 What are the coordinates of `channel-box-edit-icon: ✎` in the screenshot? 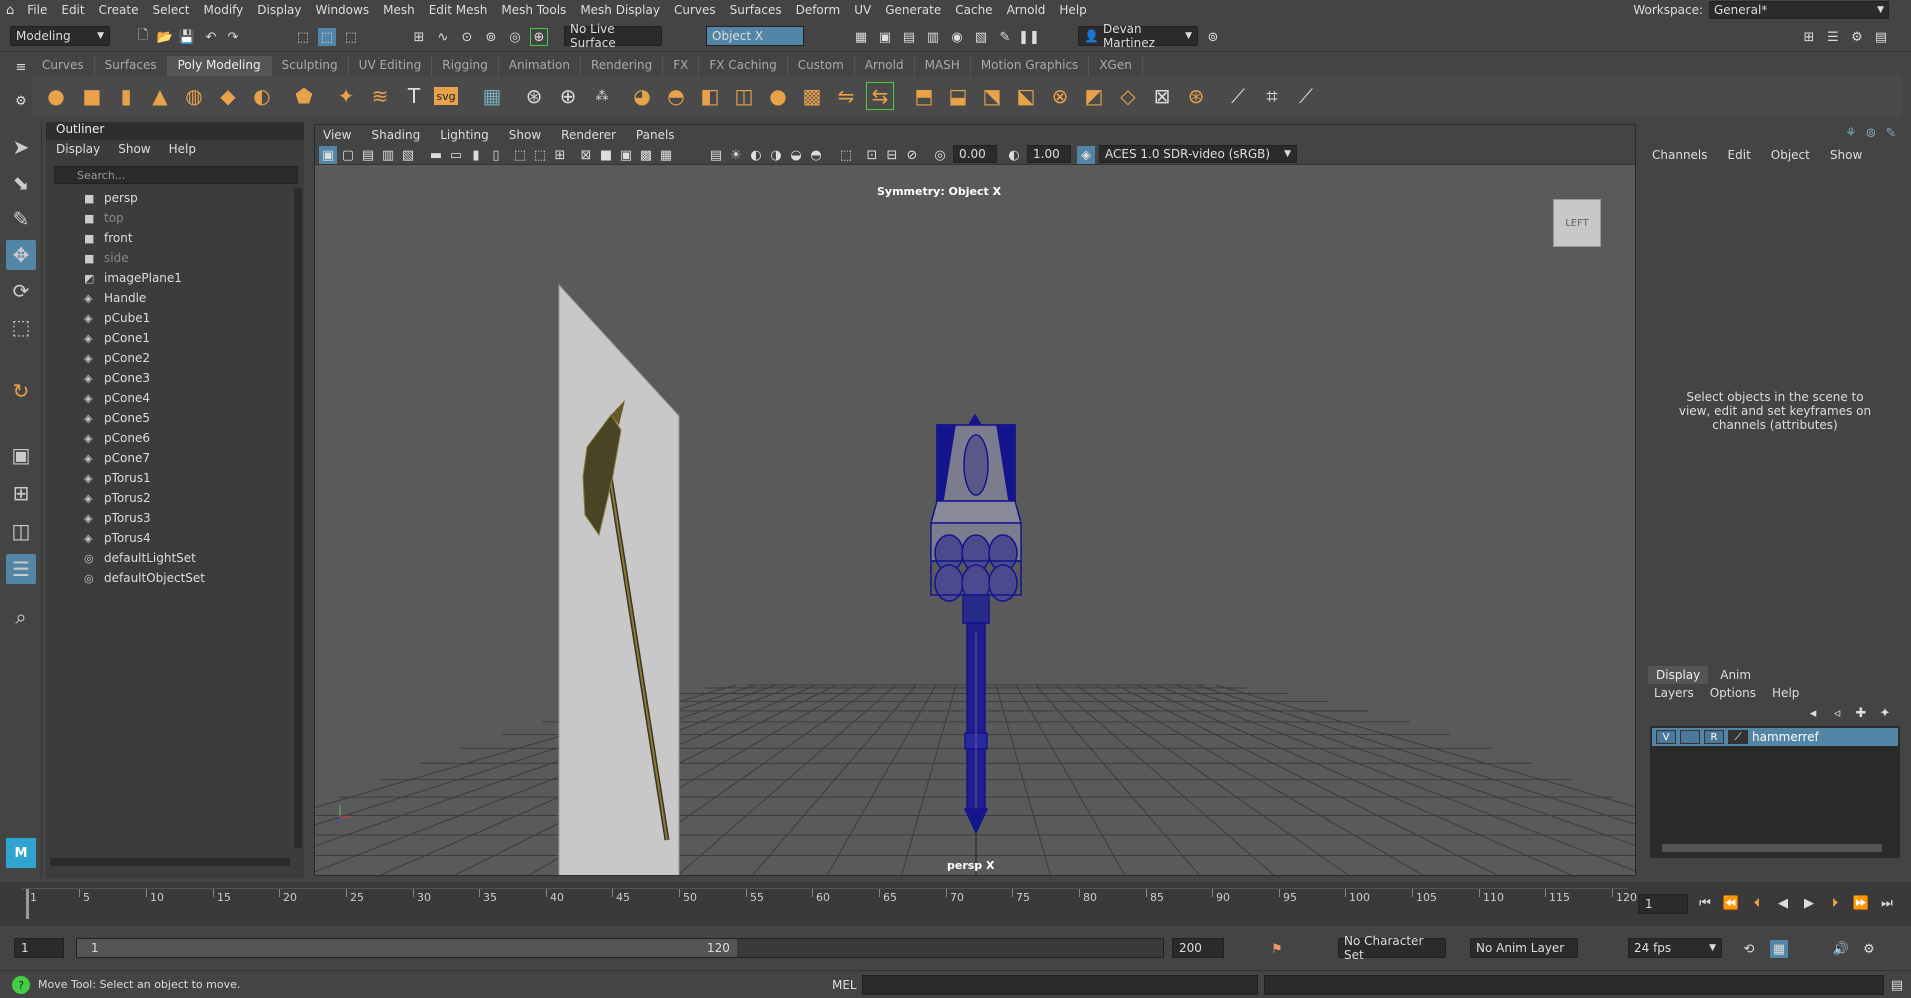 It's located at (1891, 133).